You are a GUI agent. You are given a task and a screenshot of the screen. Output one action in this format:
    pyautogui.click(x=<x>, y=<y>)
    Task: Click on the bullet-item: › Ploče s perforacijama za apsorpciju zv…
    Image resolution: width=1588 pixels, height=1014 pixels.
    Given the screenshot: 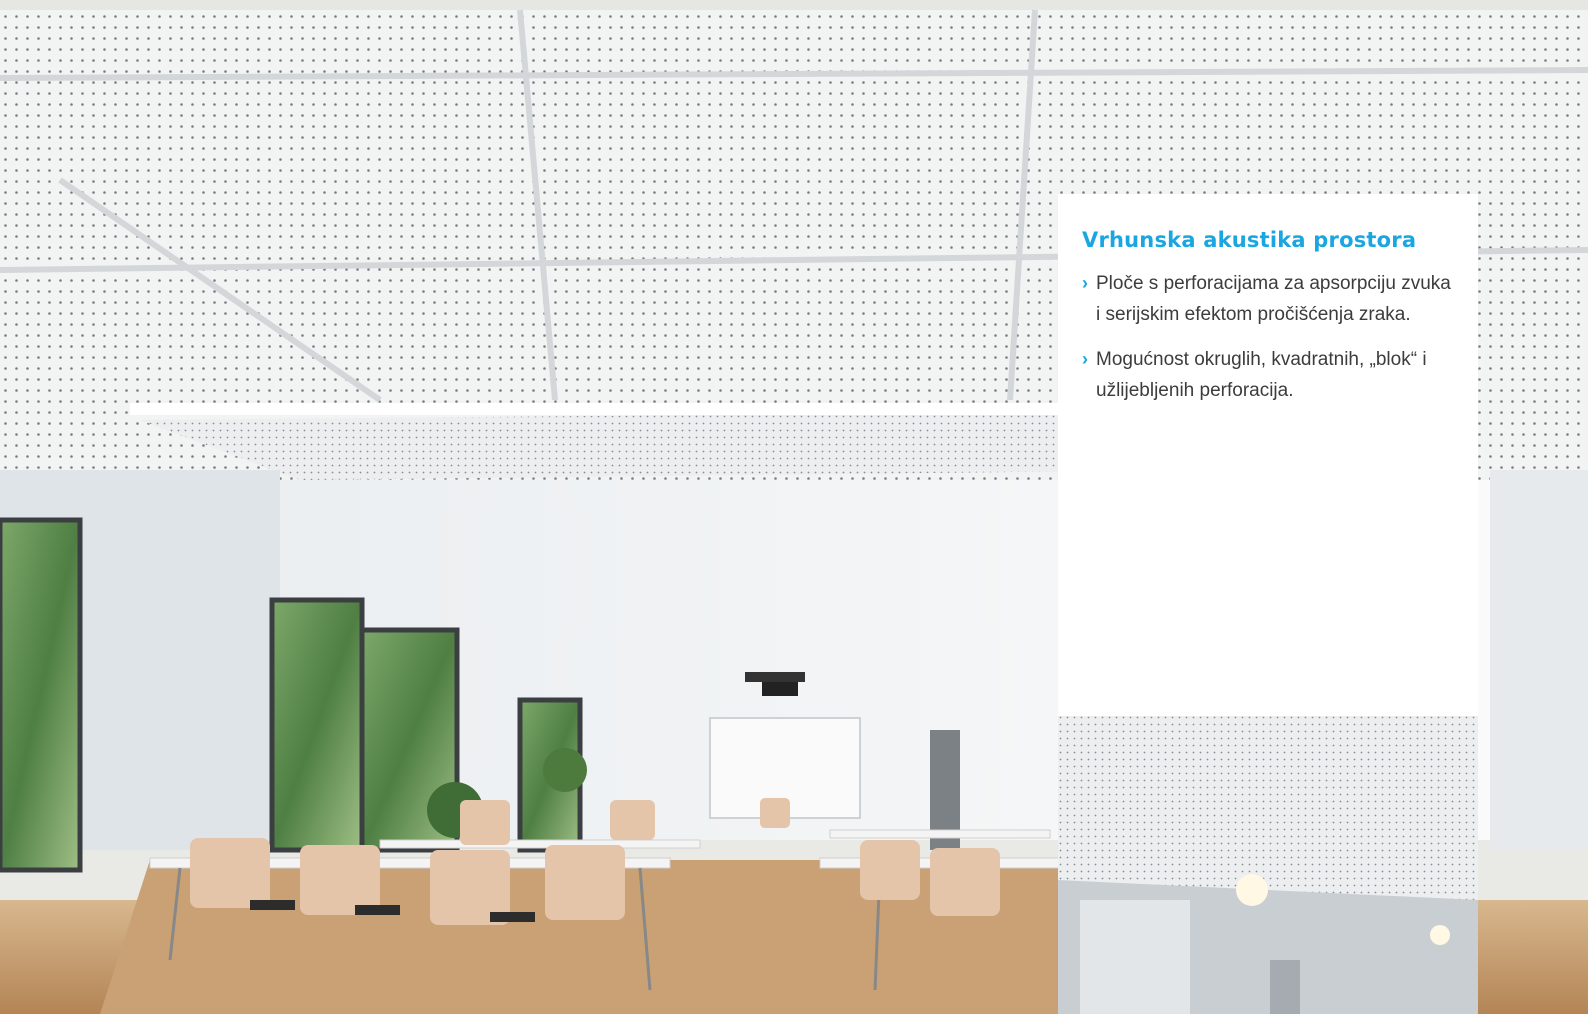 What is the action you would take?
    pyautogui.click(x=1268, y=299)
    